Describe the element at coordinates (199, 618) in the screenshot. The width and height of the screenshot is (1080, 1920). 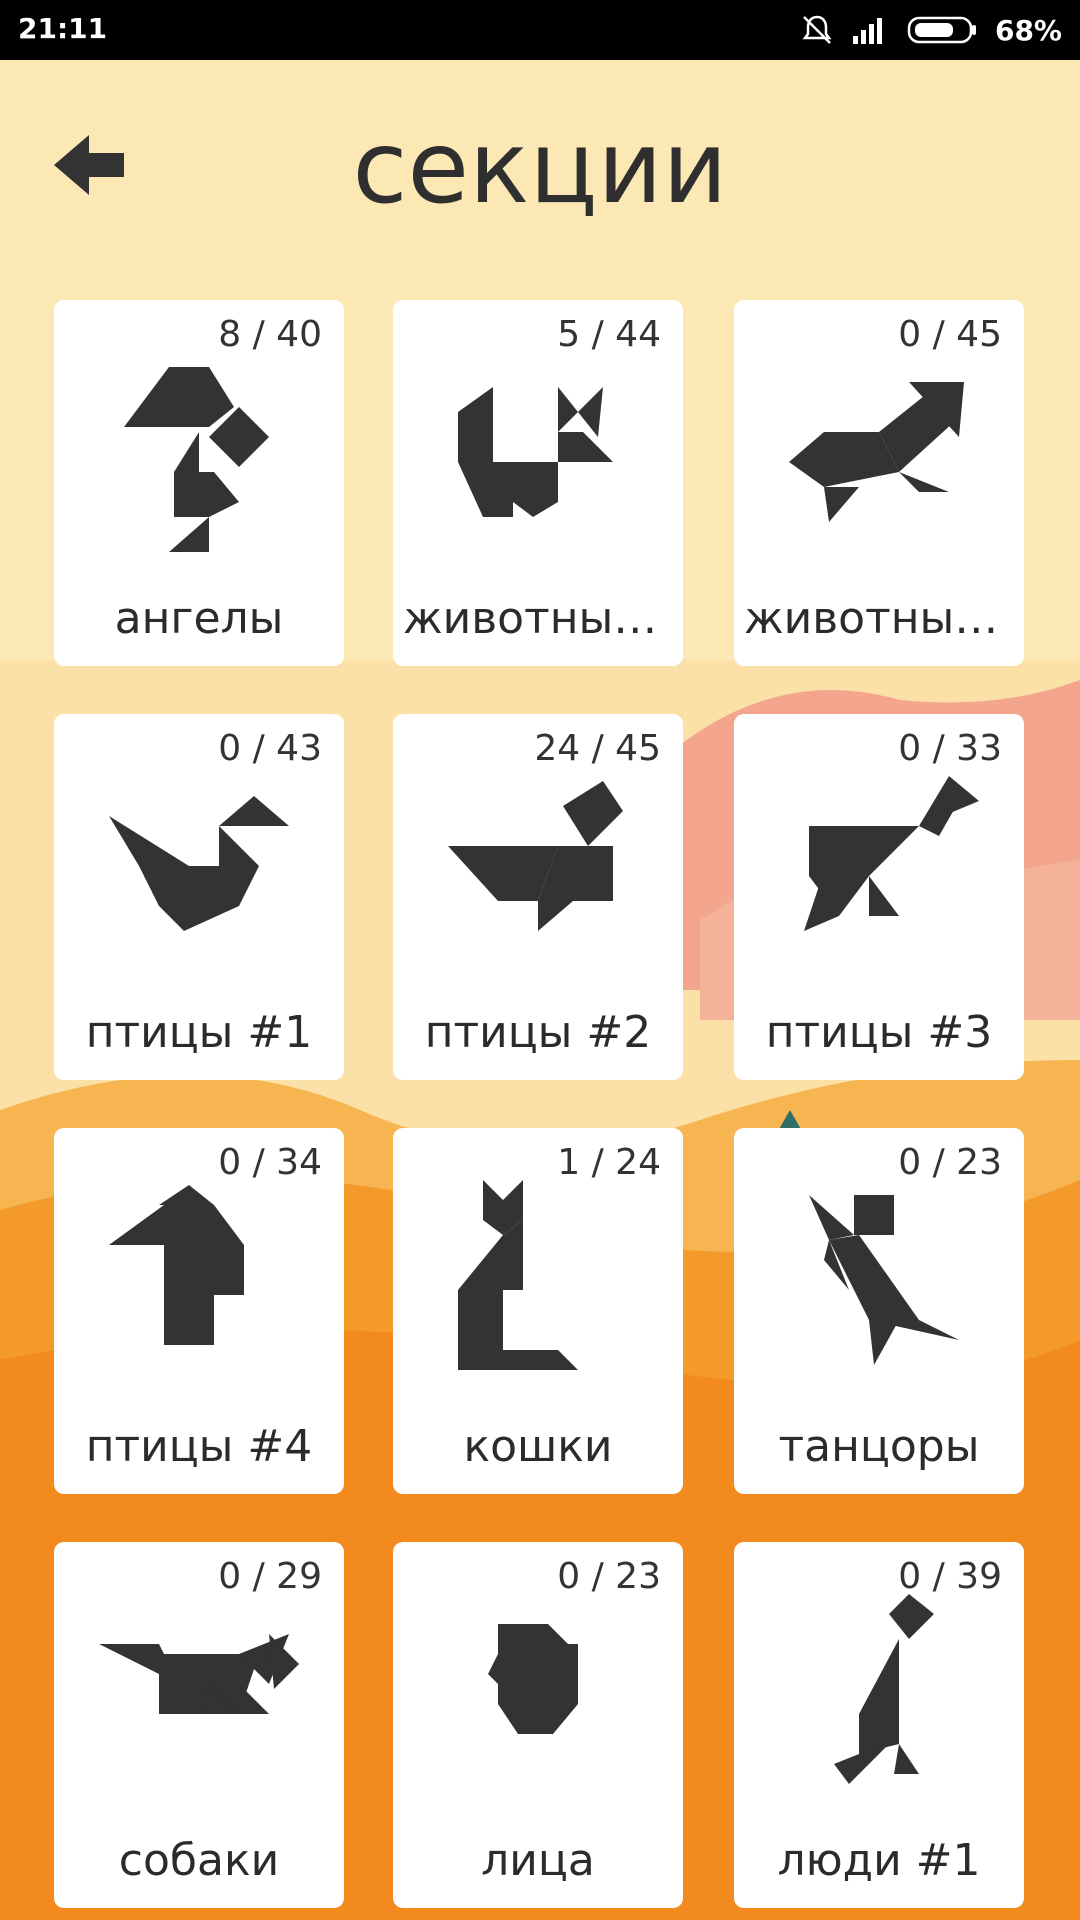
I see `section-label: ангелы` at that location.